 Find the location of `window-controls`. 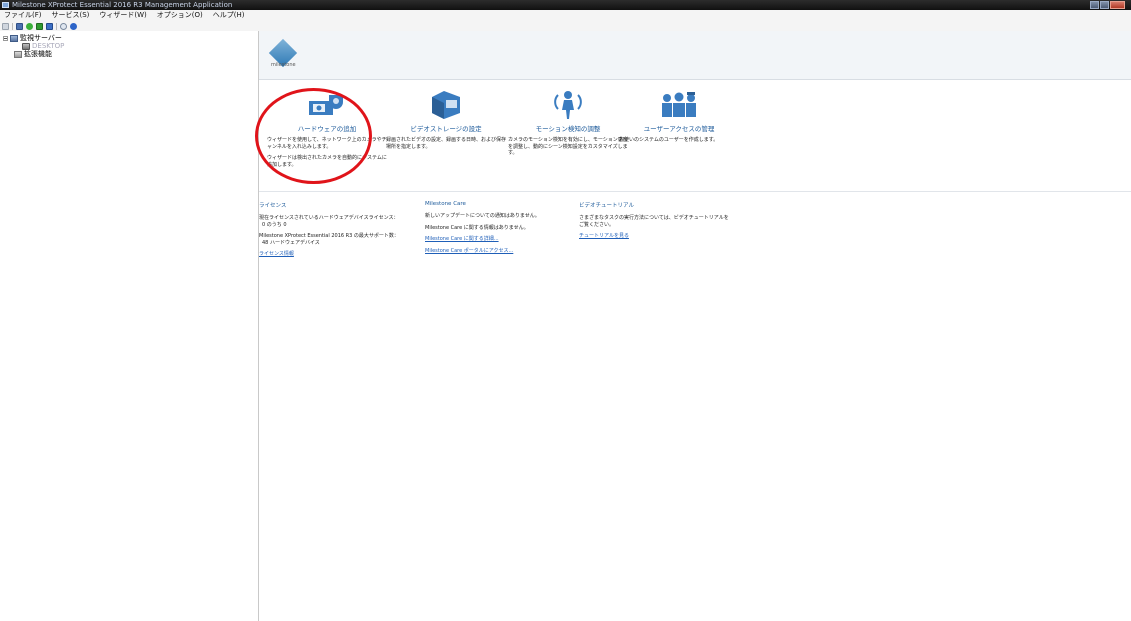

window-controls is located at coordinates (1107, 5).